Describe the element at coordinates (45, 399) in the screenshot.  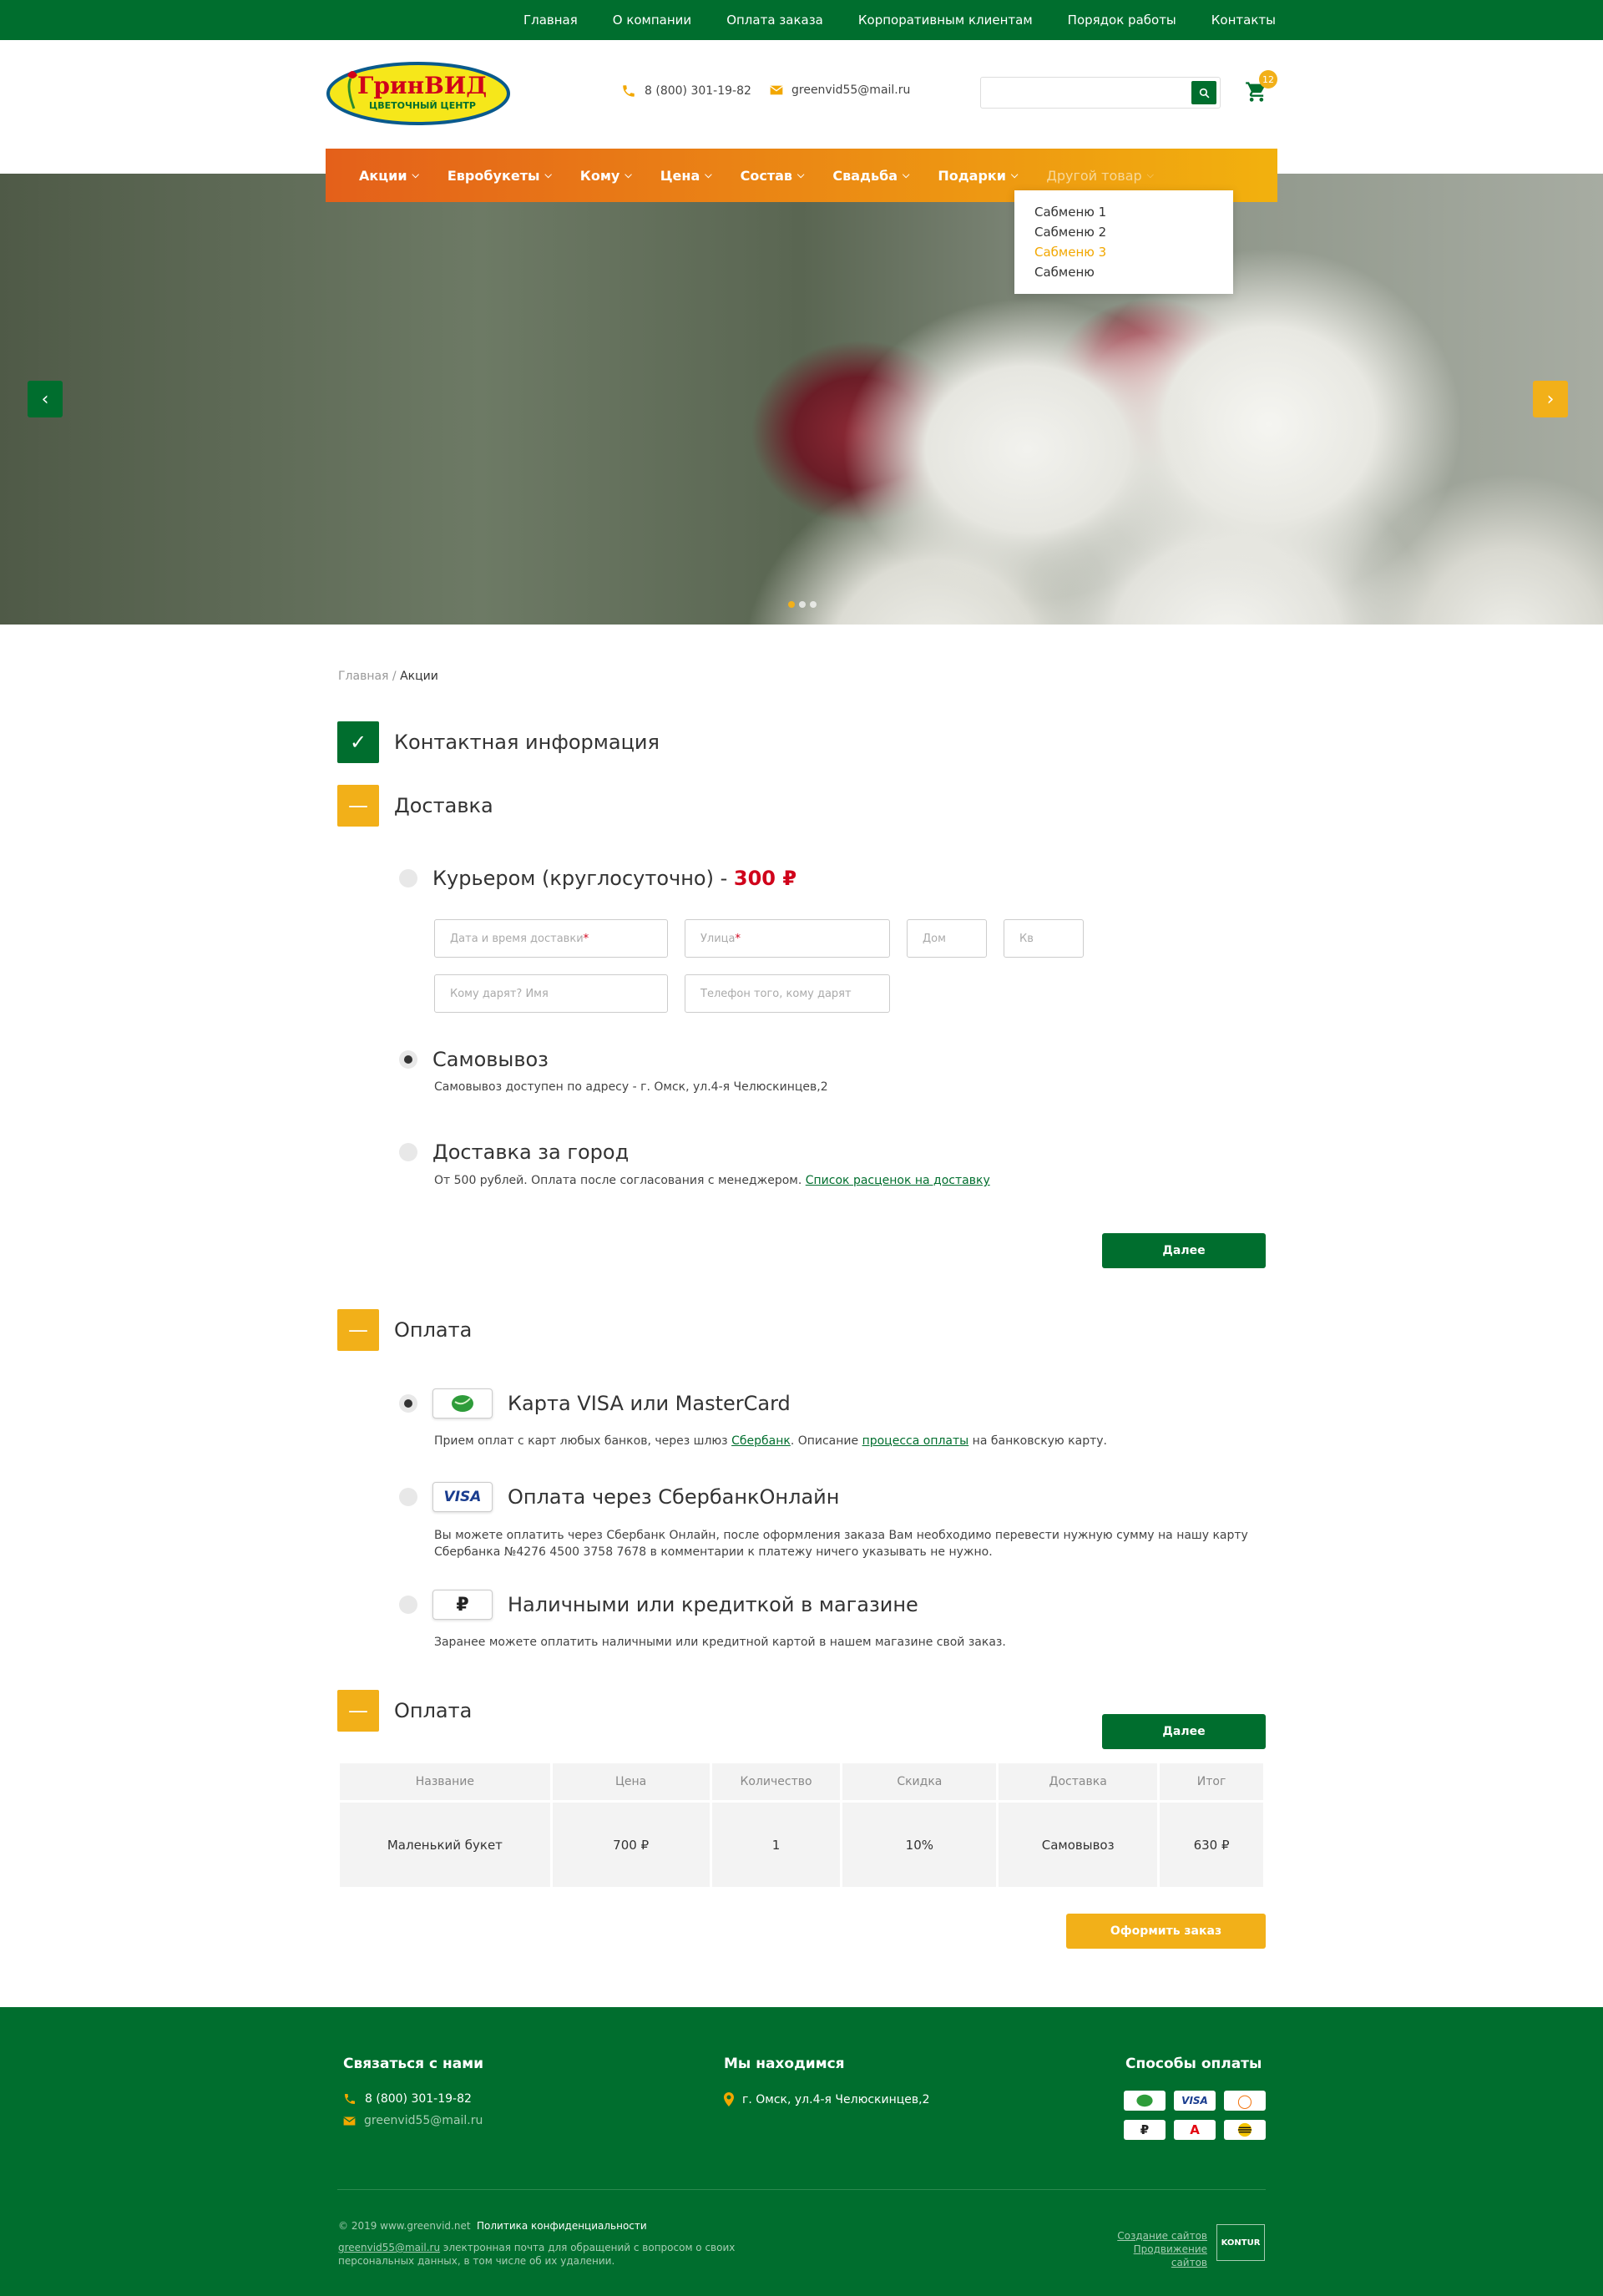
I see `slider-prev-button: ‹` at that location.